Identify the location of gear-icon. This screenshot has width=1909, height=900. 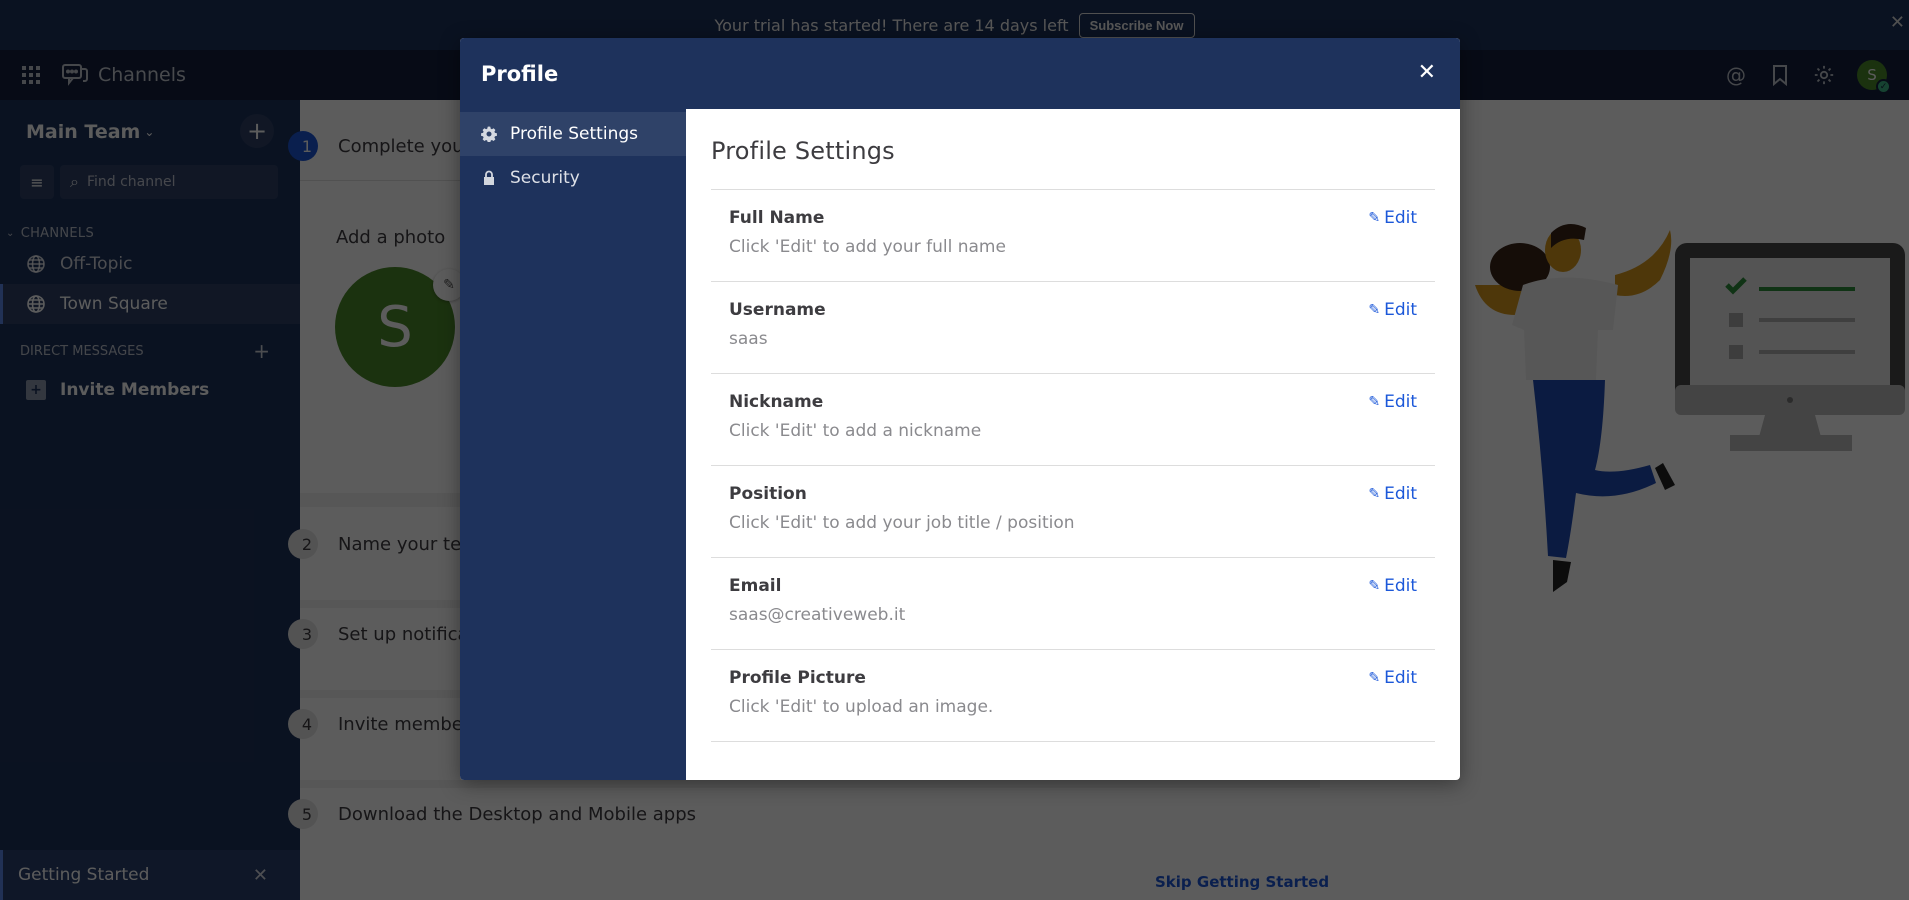
(489, 134).